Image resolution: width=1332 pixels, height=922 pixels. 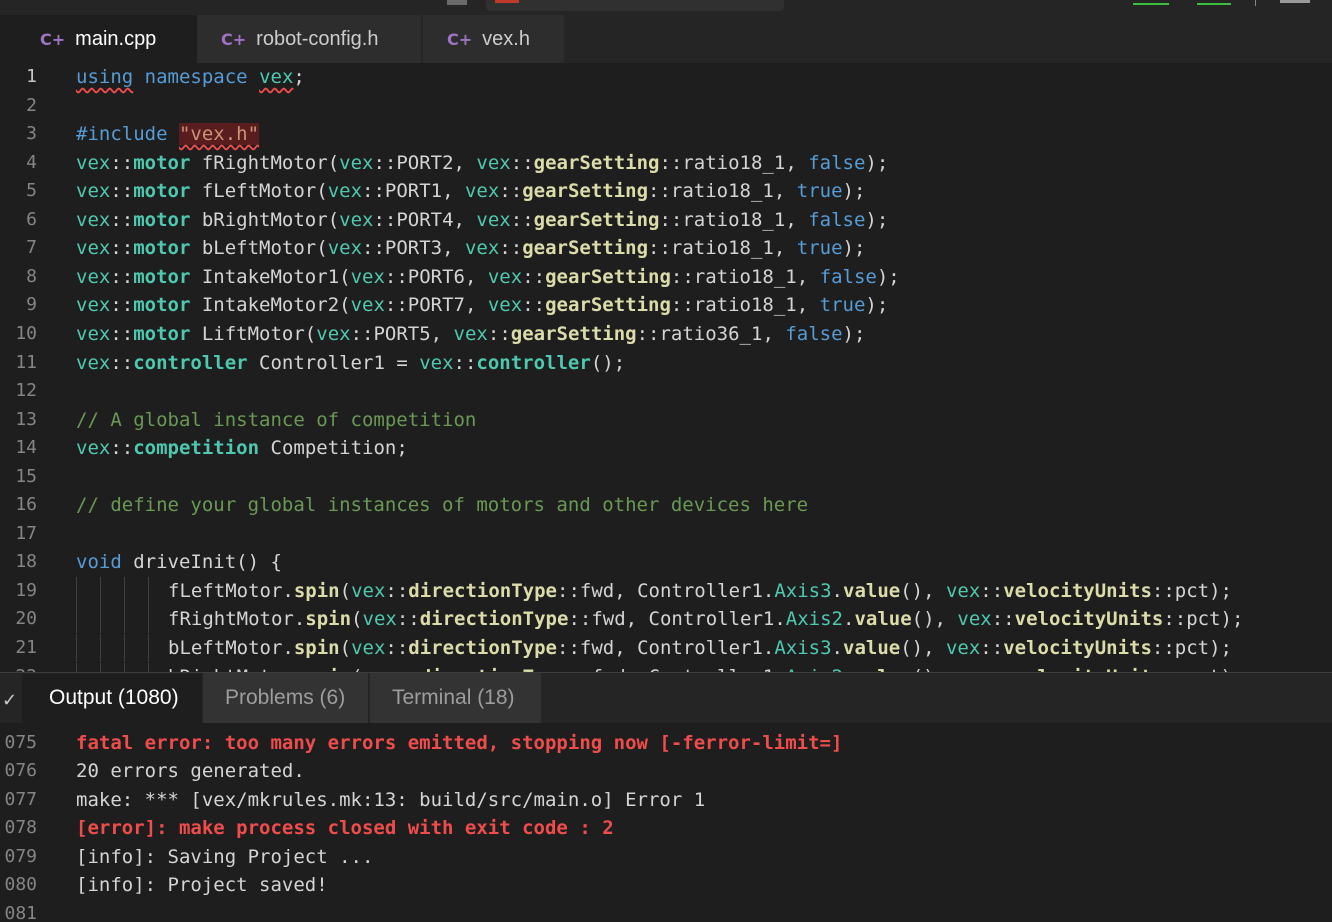 I want to click on code-token: true, so click(x=819, y=248).